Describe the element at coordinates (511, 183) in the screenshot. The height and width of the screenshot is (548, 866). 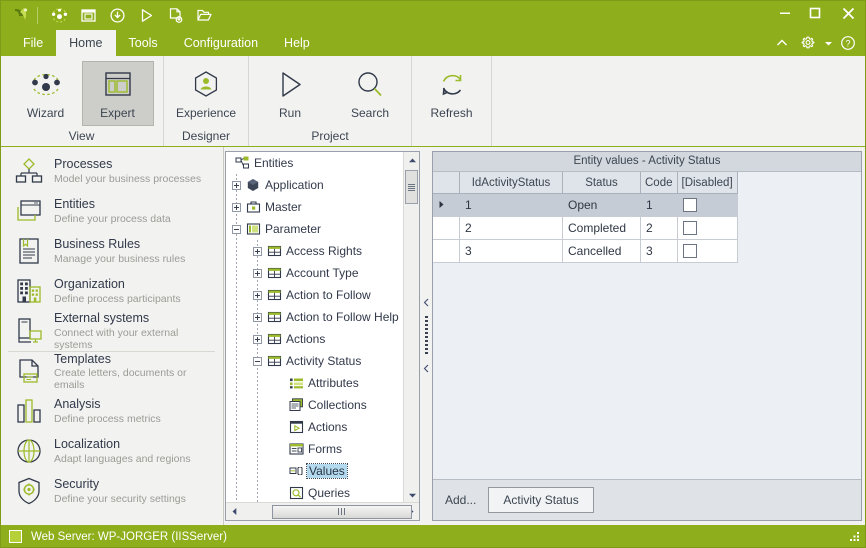
I see `grid-col-idactivitystatus: IdActivityStatus` at that location.